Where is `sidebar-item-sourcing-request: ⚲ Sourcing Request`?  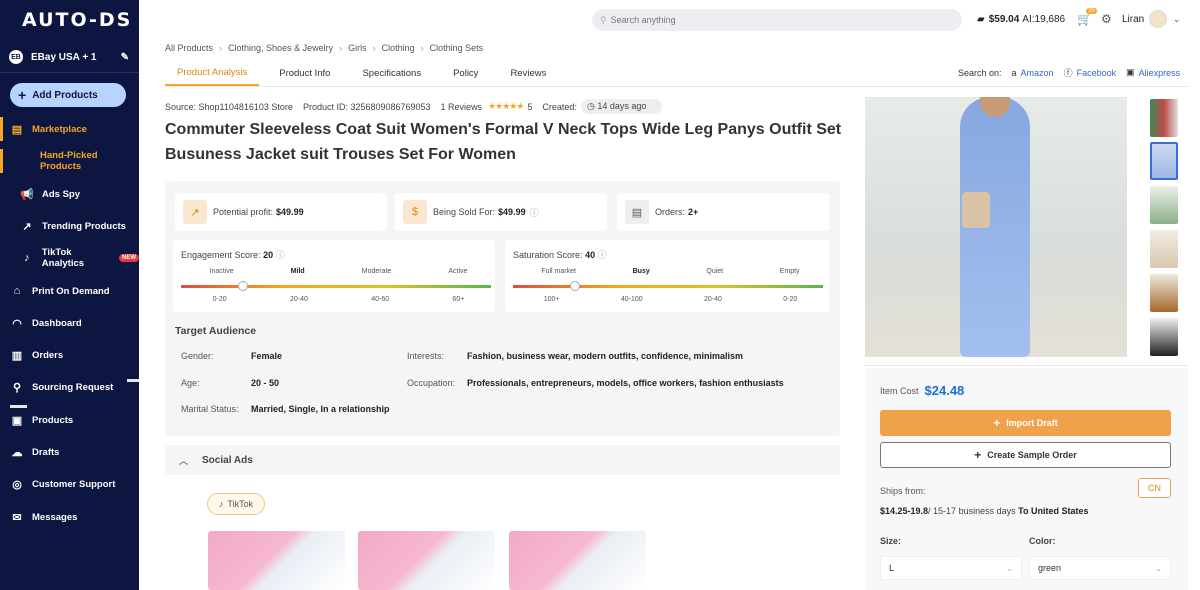 sidebar-item-sourcing-request: ⚲ Sourcing Request is located at coordinates (69, 387).